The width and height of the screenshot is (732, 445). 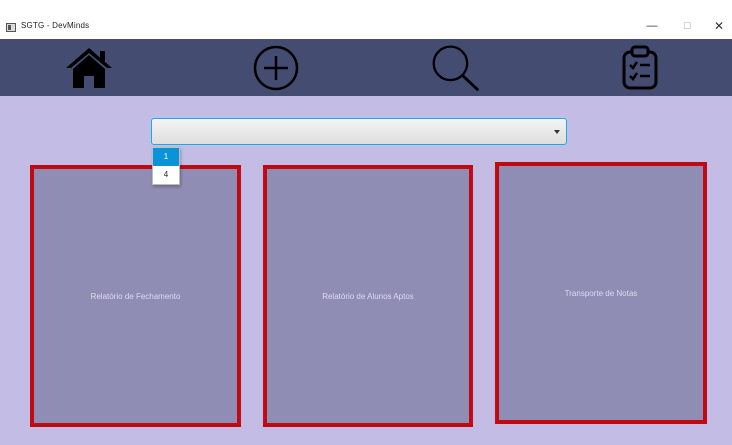 I want to click on app-icon, so click(x=11, y=27).